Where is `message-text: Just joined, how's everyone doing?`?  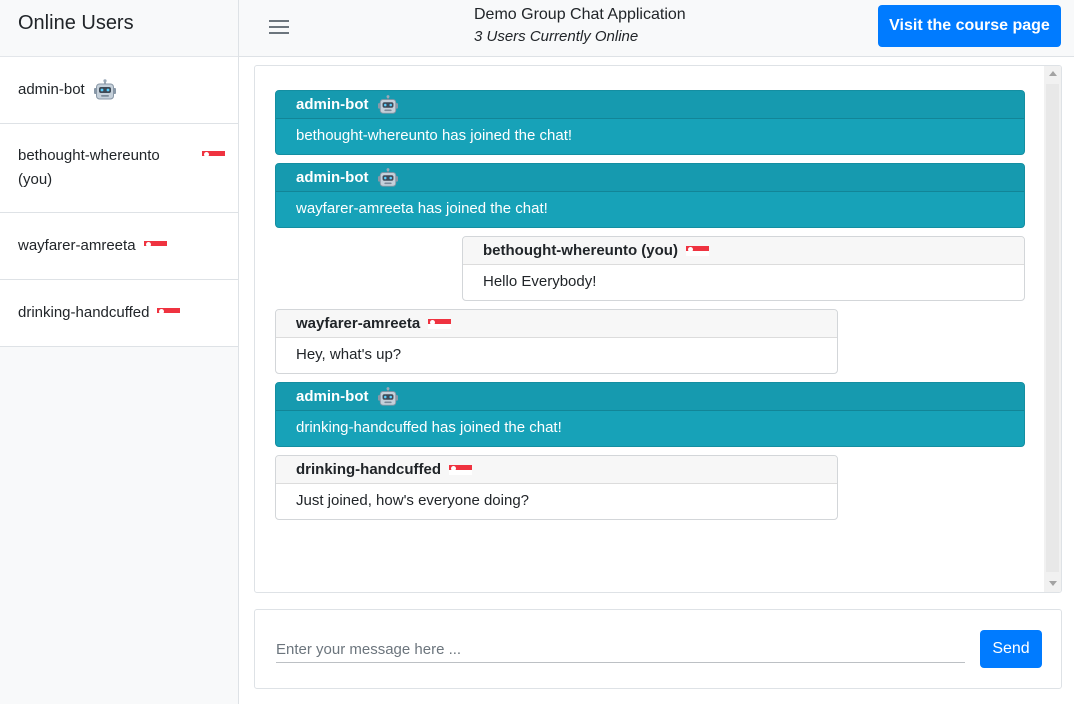
message-text: Just joined, how's everyone doing? is located at coordinates (413, 500).